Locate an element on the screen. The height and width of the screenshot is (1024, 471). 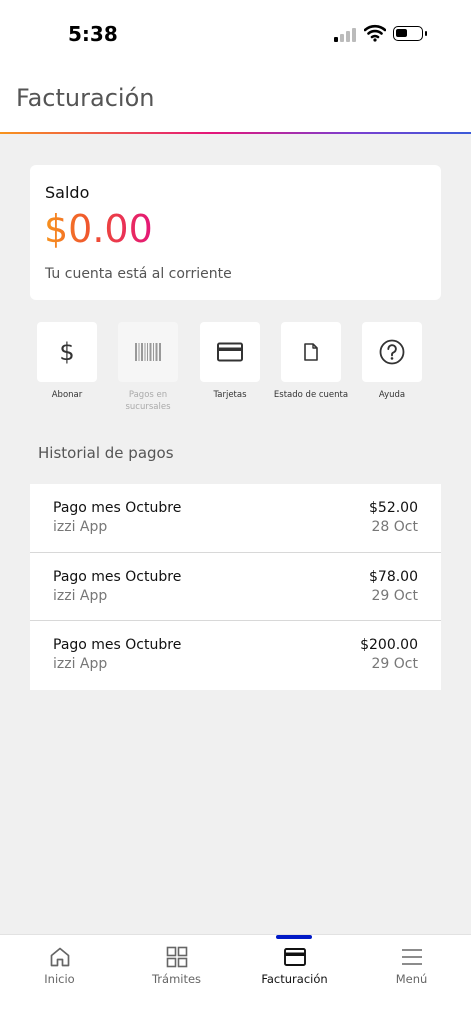
home-icon is located at coordinates (59, 957).